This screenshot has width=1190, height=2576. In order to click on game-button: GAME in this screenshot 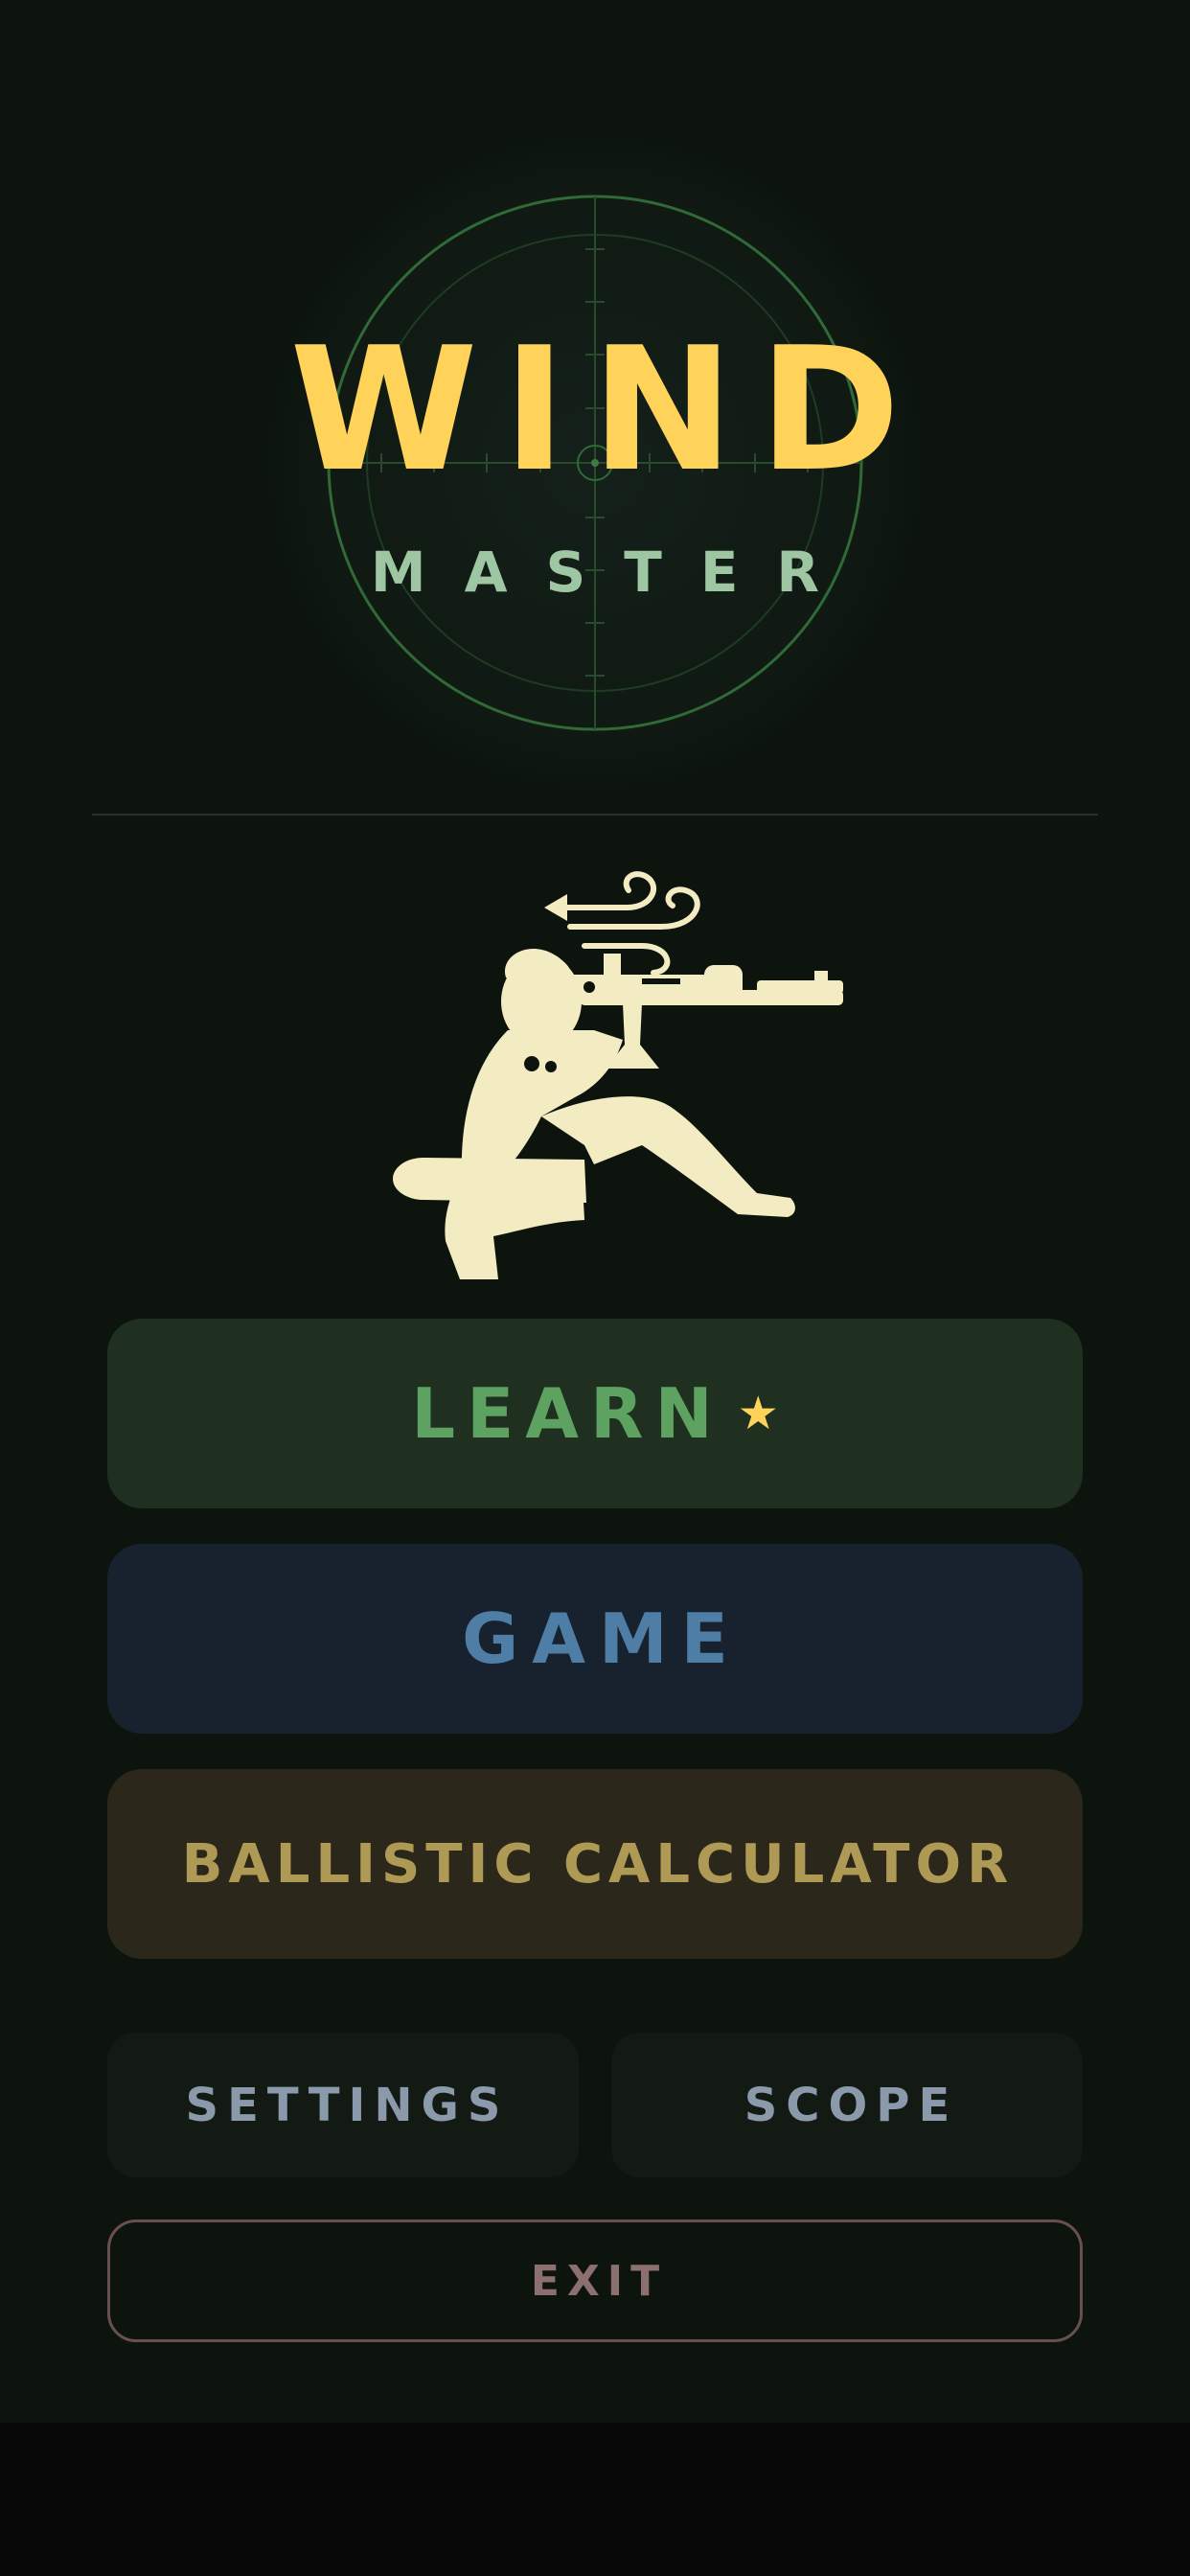, I will do `click(595, 1639)`.